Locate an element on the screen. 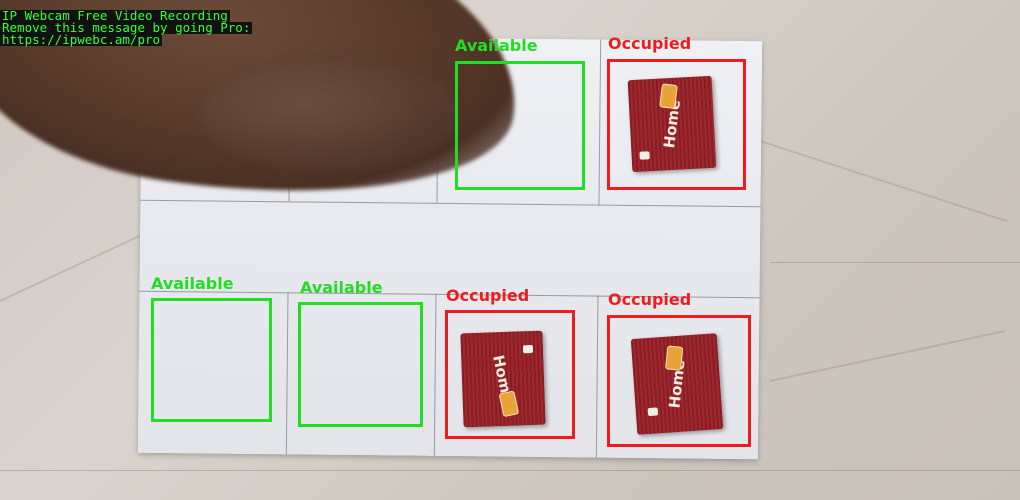 The image size is (1020, 500). watermark-line: https://ipwebc.am/pro is located at coordinates (81, 39).